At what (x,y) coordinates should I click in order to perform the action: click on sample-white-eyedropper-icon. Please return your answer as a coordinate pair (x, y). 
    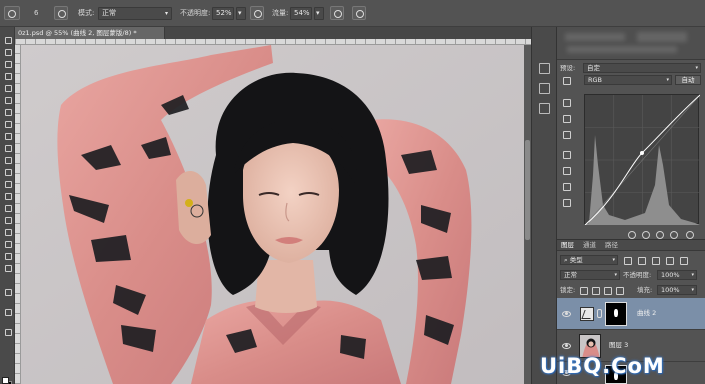
    Looking at the image, I should click on (566, 134).